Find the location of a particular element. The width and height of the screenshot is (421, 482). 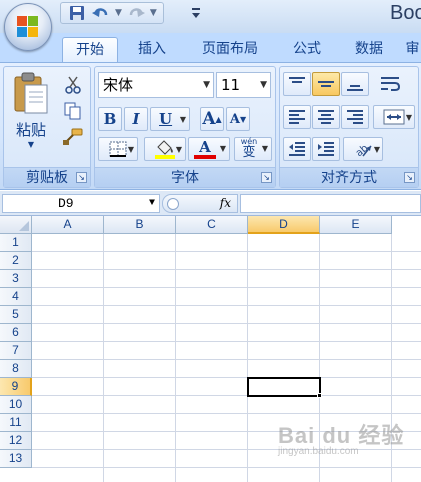

alignment-group: ▼ ab ▼ 对齐方式 ↘ is located at coordinates (349, 127).